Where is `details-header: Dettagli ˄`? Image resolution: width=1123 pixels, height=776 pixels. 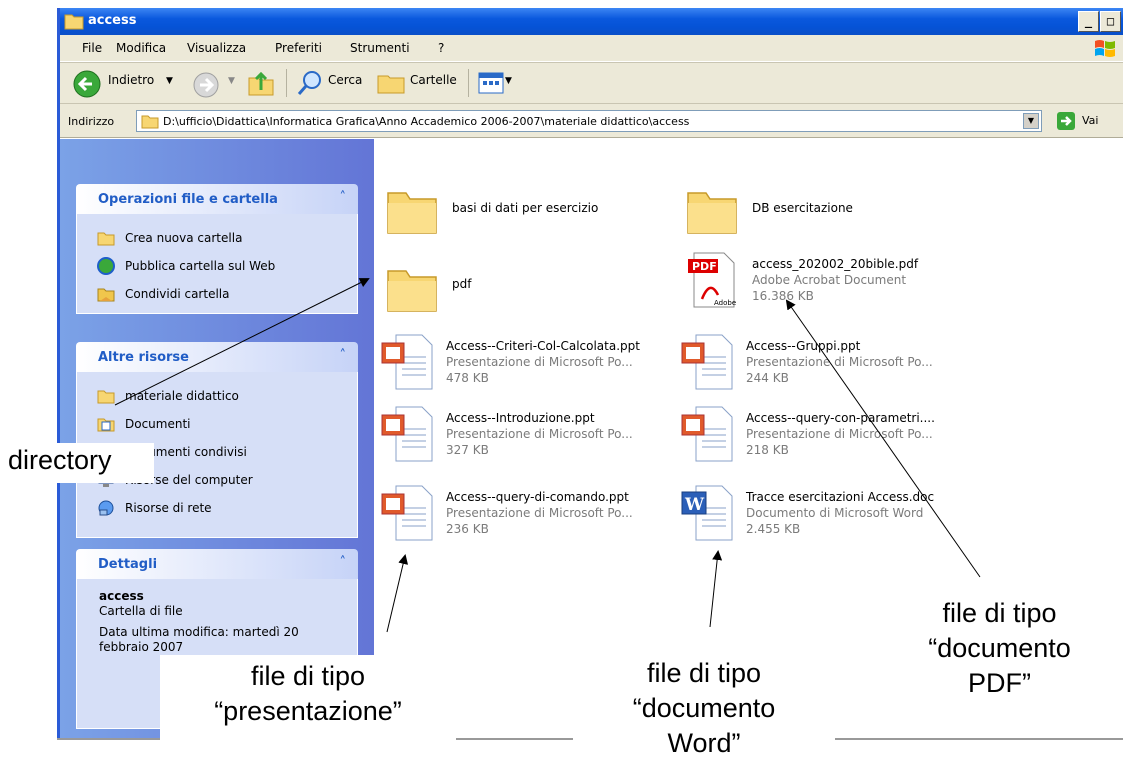
details-header: Dettagli ˄ is located at coordinates (217, 564).